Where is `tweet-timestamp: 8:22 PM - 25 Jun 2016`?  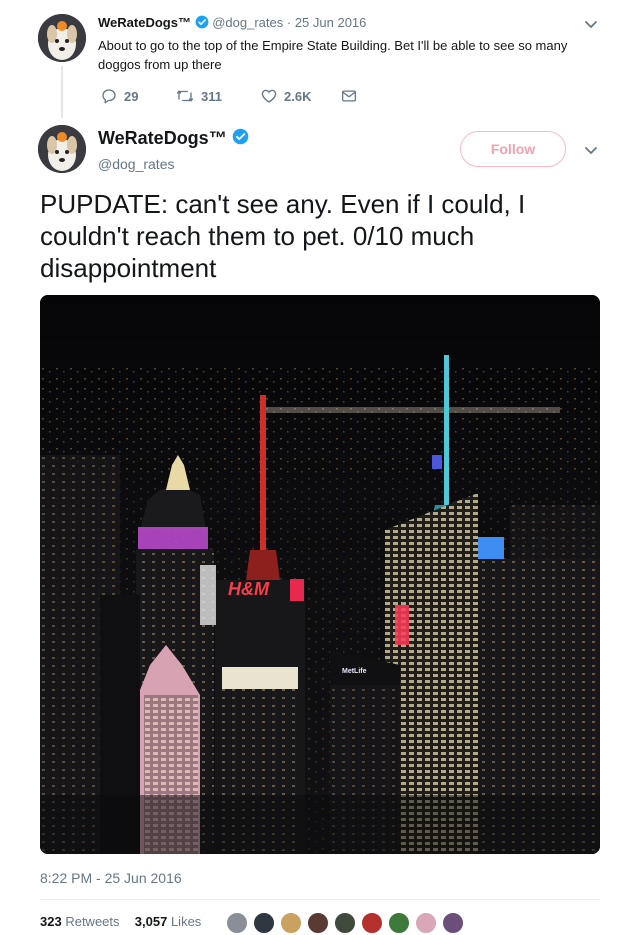
tweet-timestamp: 8:22 PM - 25 Jun 2016 is located at coordinates (111, 878).